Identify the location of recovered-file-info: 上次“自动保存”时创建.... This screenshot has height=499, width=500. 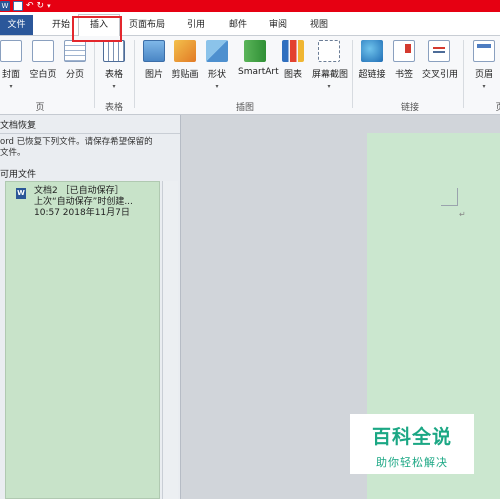
(83, 202).